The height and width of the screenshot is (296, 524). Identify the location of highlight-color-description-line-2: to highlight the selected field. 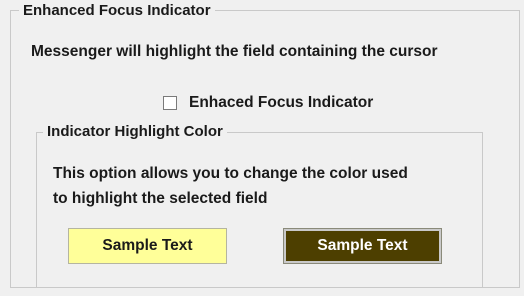
(160, 198).